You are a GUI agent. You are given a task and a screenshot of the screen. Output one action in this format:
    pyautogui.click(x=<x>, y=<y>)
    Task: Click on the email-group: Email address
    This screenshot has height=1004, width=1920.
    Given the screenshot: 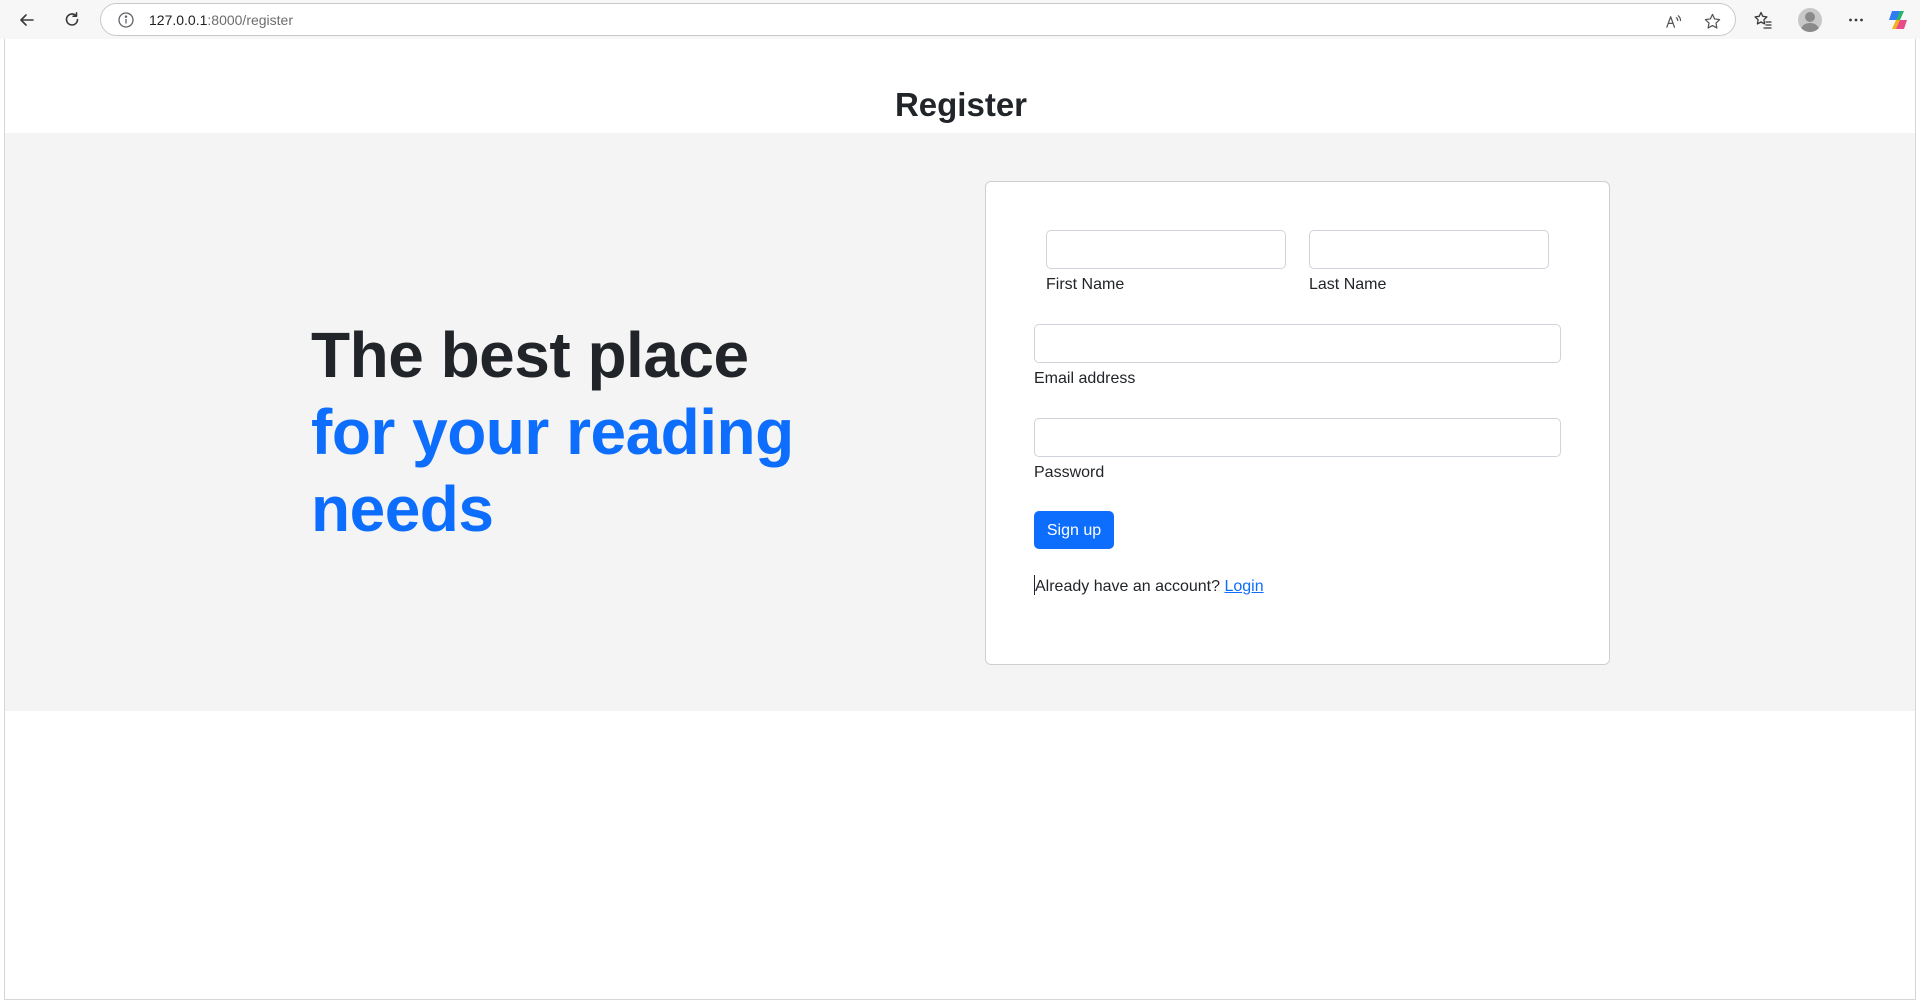 What is the action you would take?
    pyautogui.click(x=1297, y=356)
    